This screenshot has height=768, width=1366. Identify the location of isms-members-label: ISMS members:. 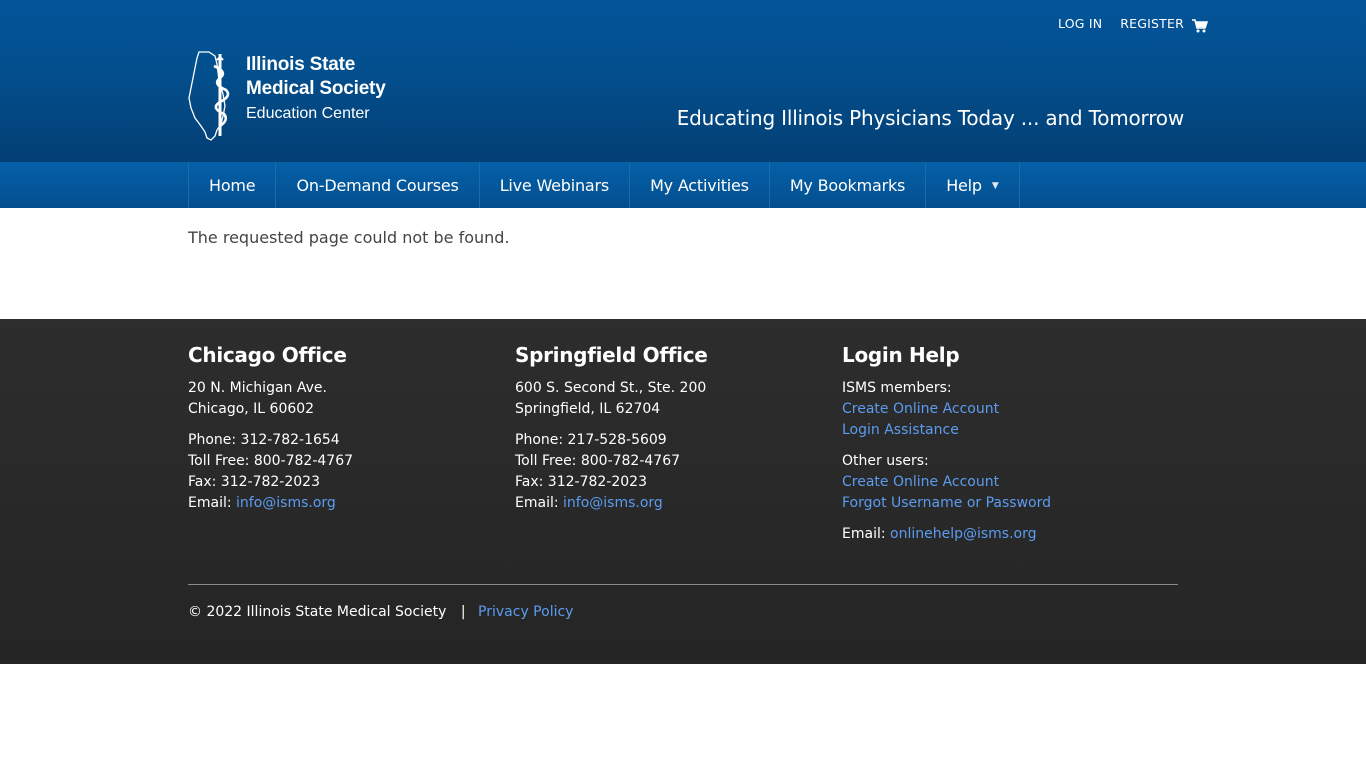
(897, 388).